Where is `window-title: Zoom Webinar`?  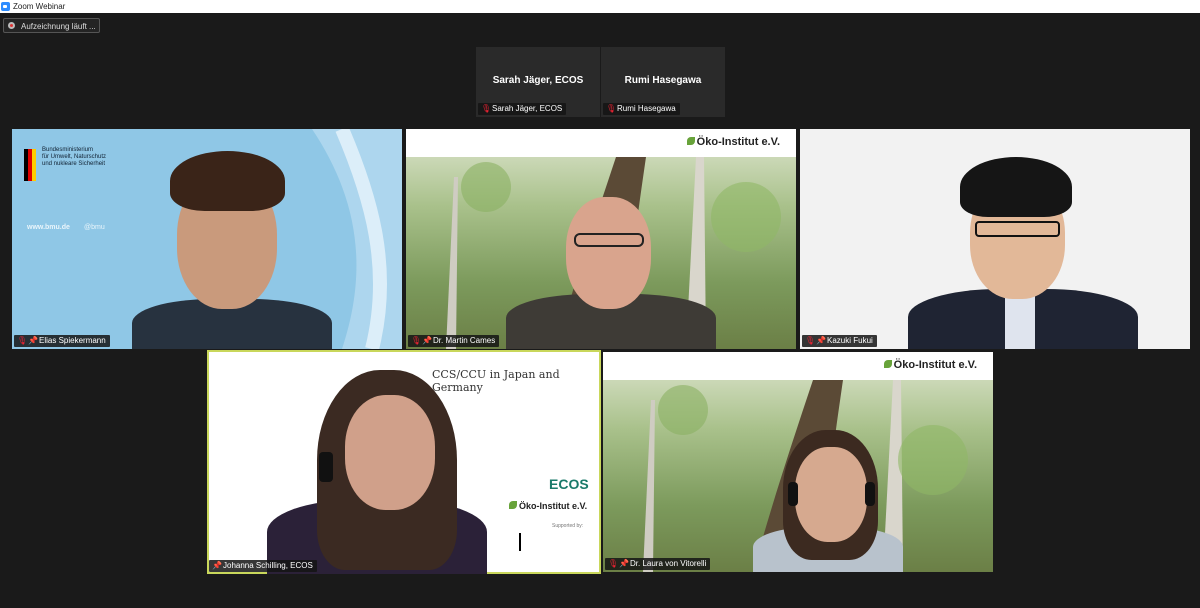 window-title: Zoom Webinar is located at coordinates (39, 6).